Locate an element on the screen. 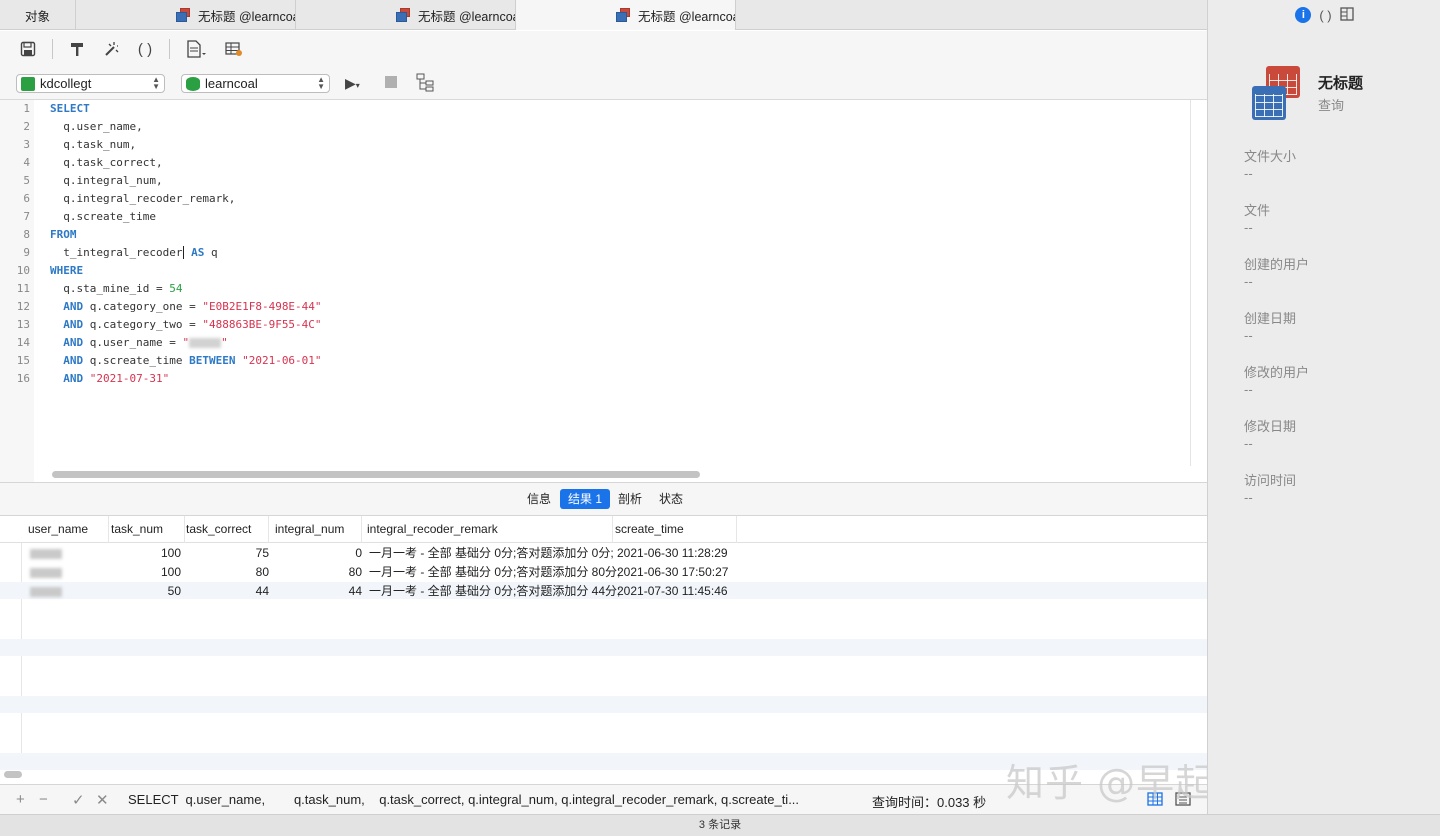  code-line: FROM is located at coordinates (620, 235).